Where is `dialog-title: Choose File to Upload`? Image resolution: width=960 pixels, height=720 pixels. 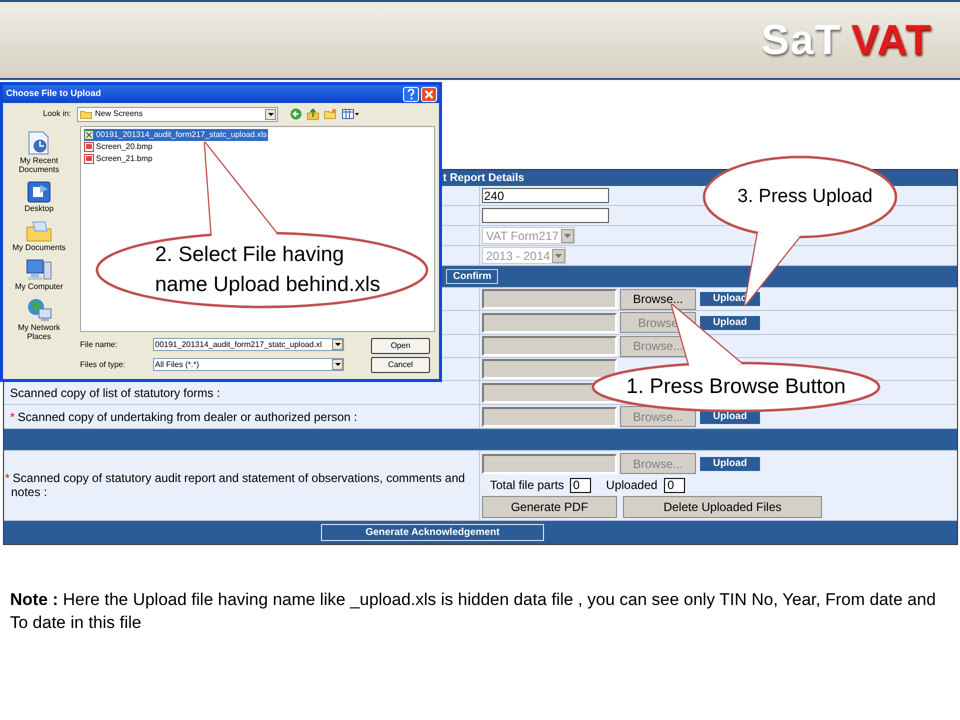 dialog-title: Choose File to Upload is located at coordinates (54, 93).